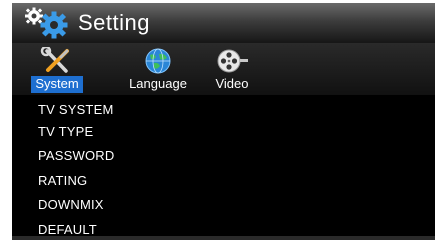 Image resolution: width=447 pixels, height=244 pixels. Describe the element at coordinates (54, 60) in the screenshot. I see `tools-icon` at that location.